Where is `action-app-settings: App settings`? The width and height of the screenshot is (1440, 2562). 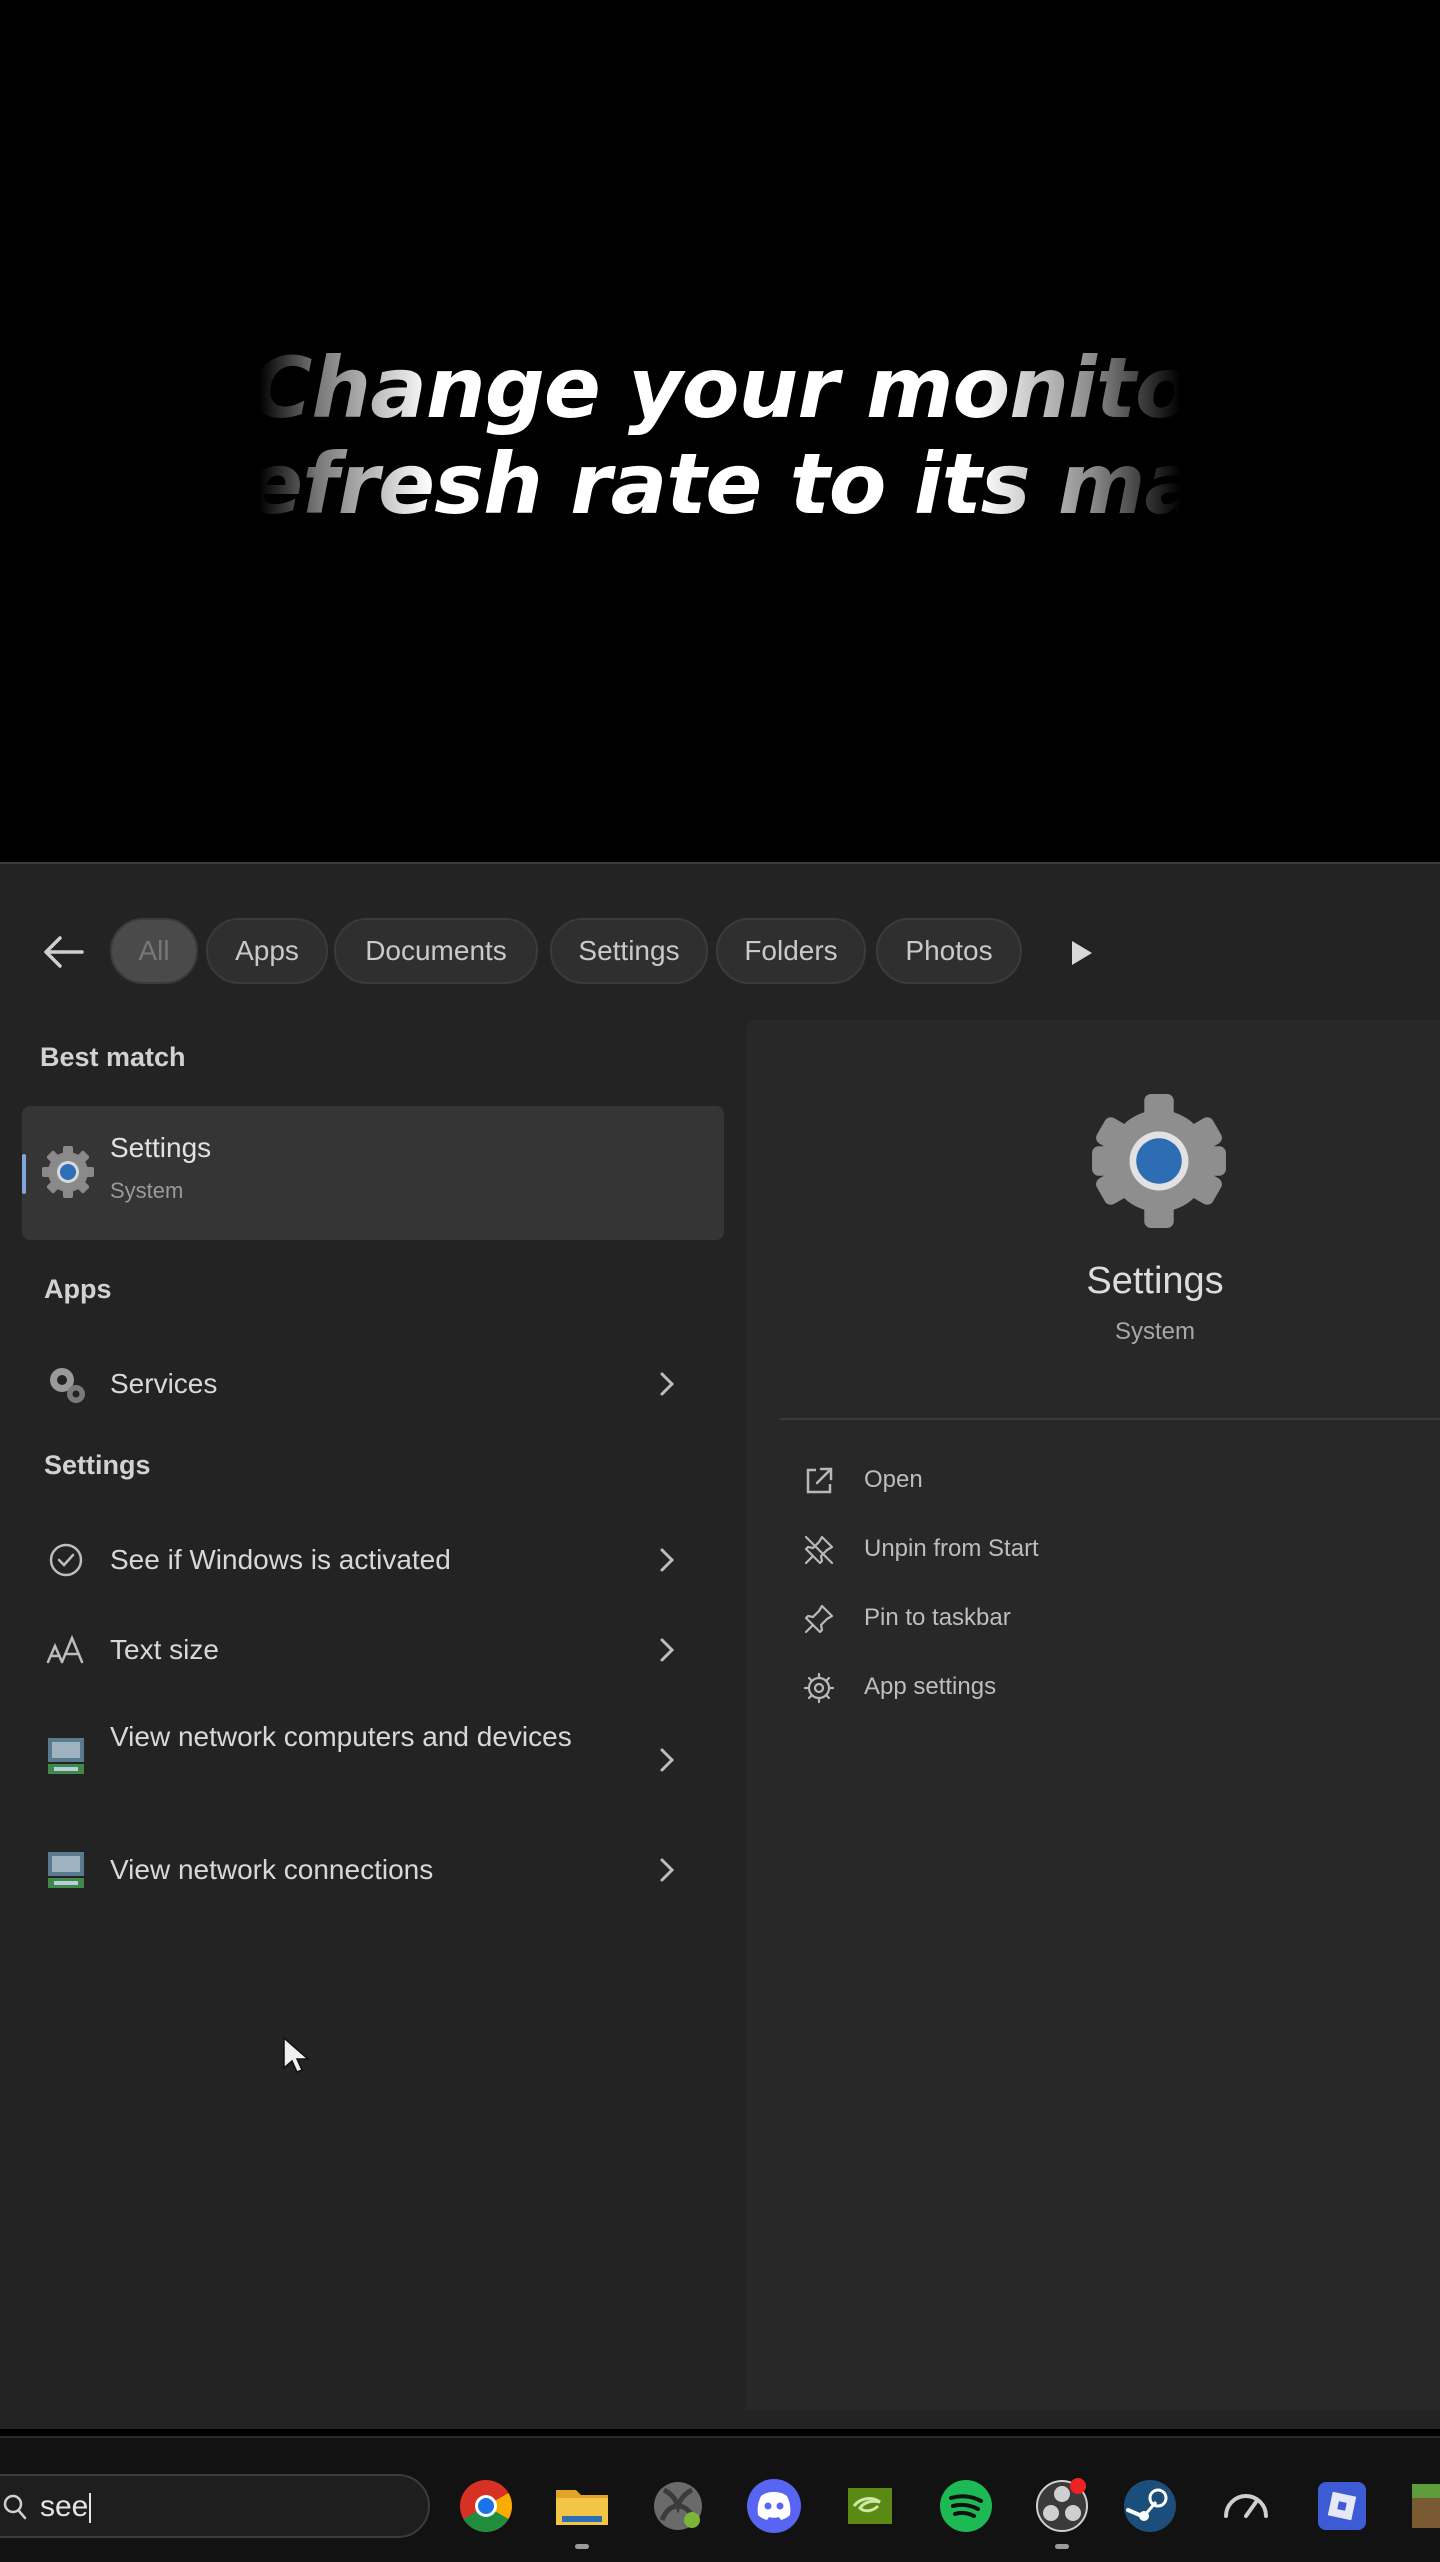
action-app-settings: App settings is located at coordinates (952, 1689).